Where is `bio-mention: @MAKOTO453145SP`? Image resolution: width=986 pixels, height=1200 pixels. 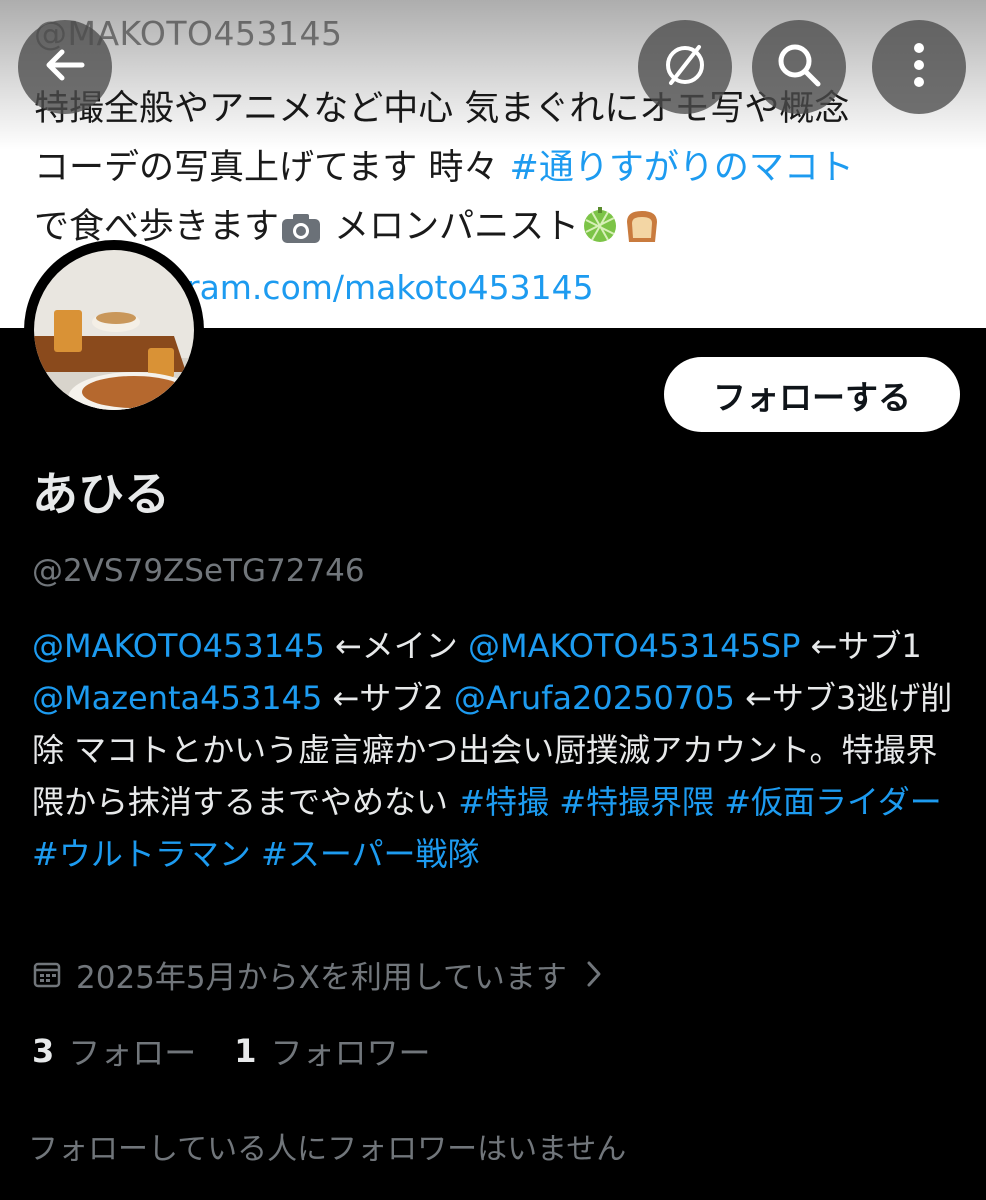
bio-mention: @MAKOTO453145SP is located at coordinates (634, 646).